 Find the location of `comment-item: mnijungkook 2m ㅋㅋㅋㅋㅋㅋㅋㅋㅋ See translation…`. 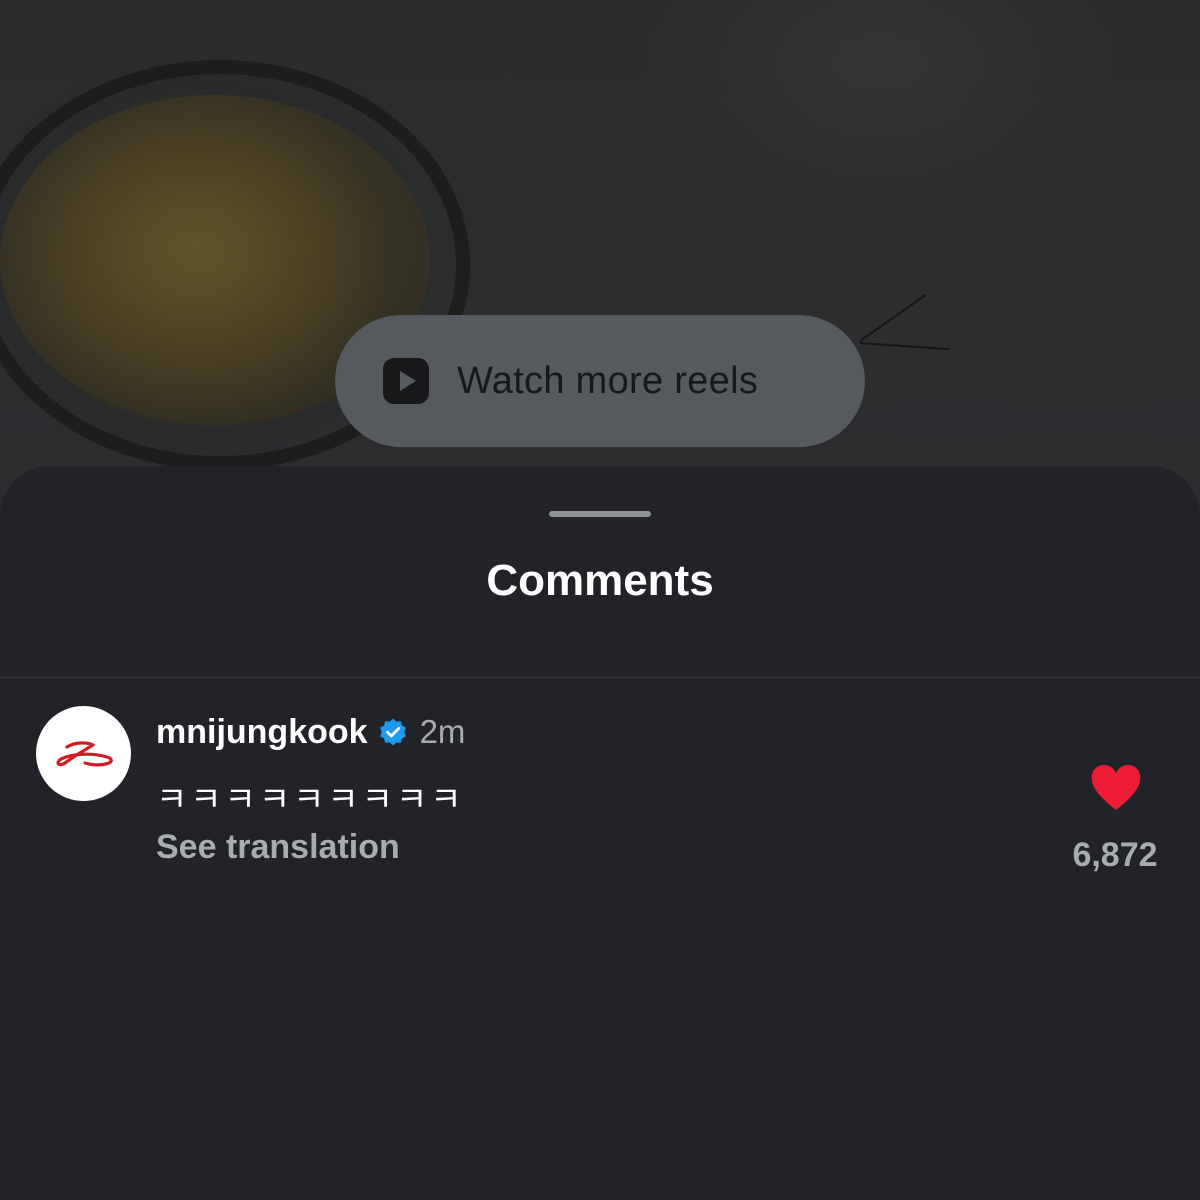

comment-item: mnijungkook 2m ㅋㅋㅋㅋㅋㅋㅋㅋㅋ See translation… is located at coordinates (600, 791).